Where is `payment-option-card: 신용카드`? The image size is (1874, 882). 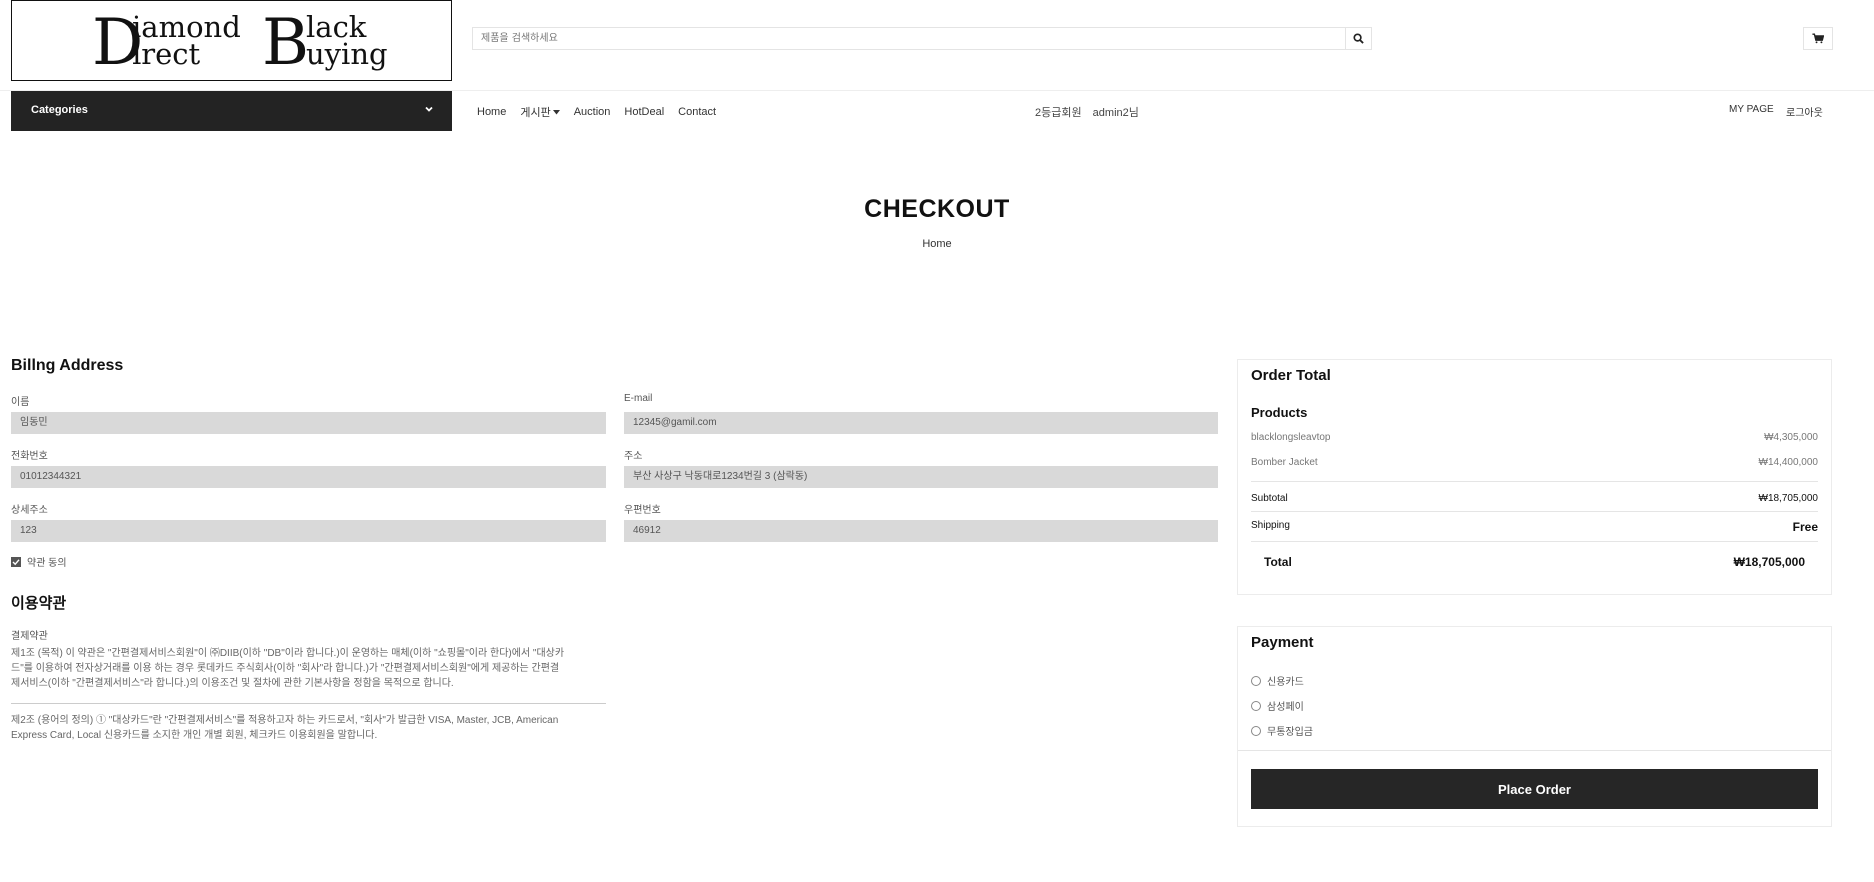 payment-option-card: 신용카드 is located at coordinates (1277, 680).